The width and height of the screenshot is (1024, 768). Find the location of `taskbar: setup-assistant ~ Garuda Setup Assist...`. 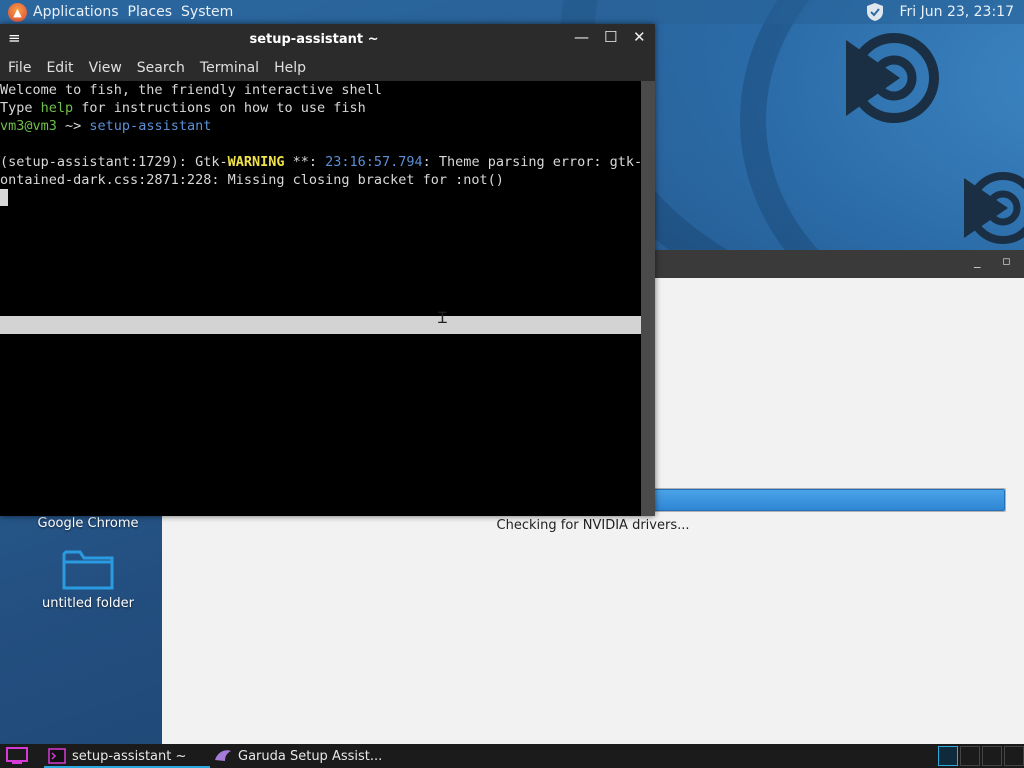

taskbar: setup-assistant ~ Garuda Setup Assist... is located at coordinates (512, 756).